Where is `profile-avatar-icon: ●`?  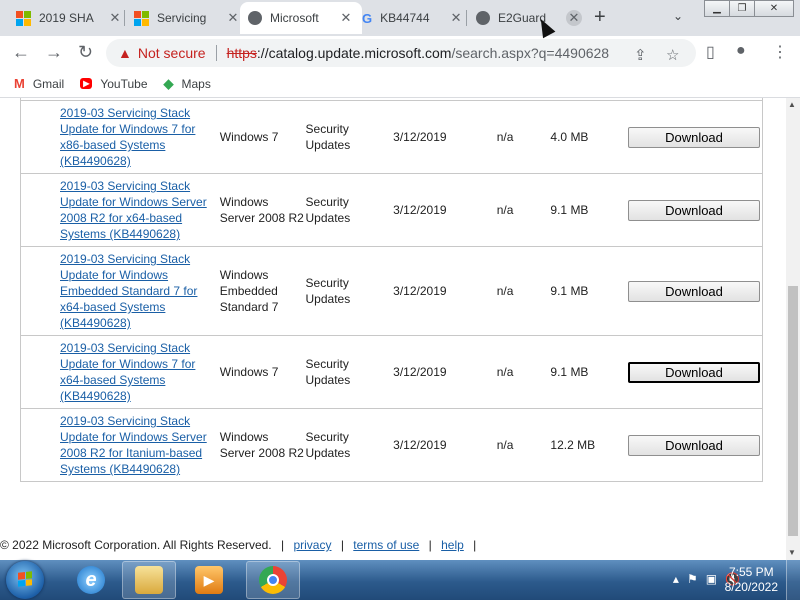
profile-avatar-icon: ● is located at coordinates (741, 51).